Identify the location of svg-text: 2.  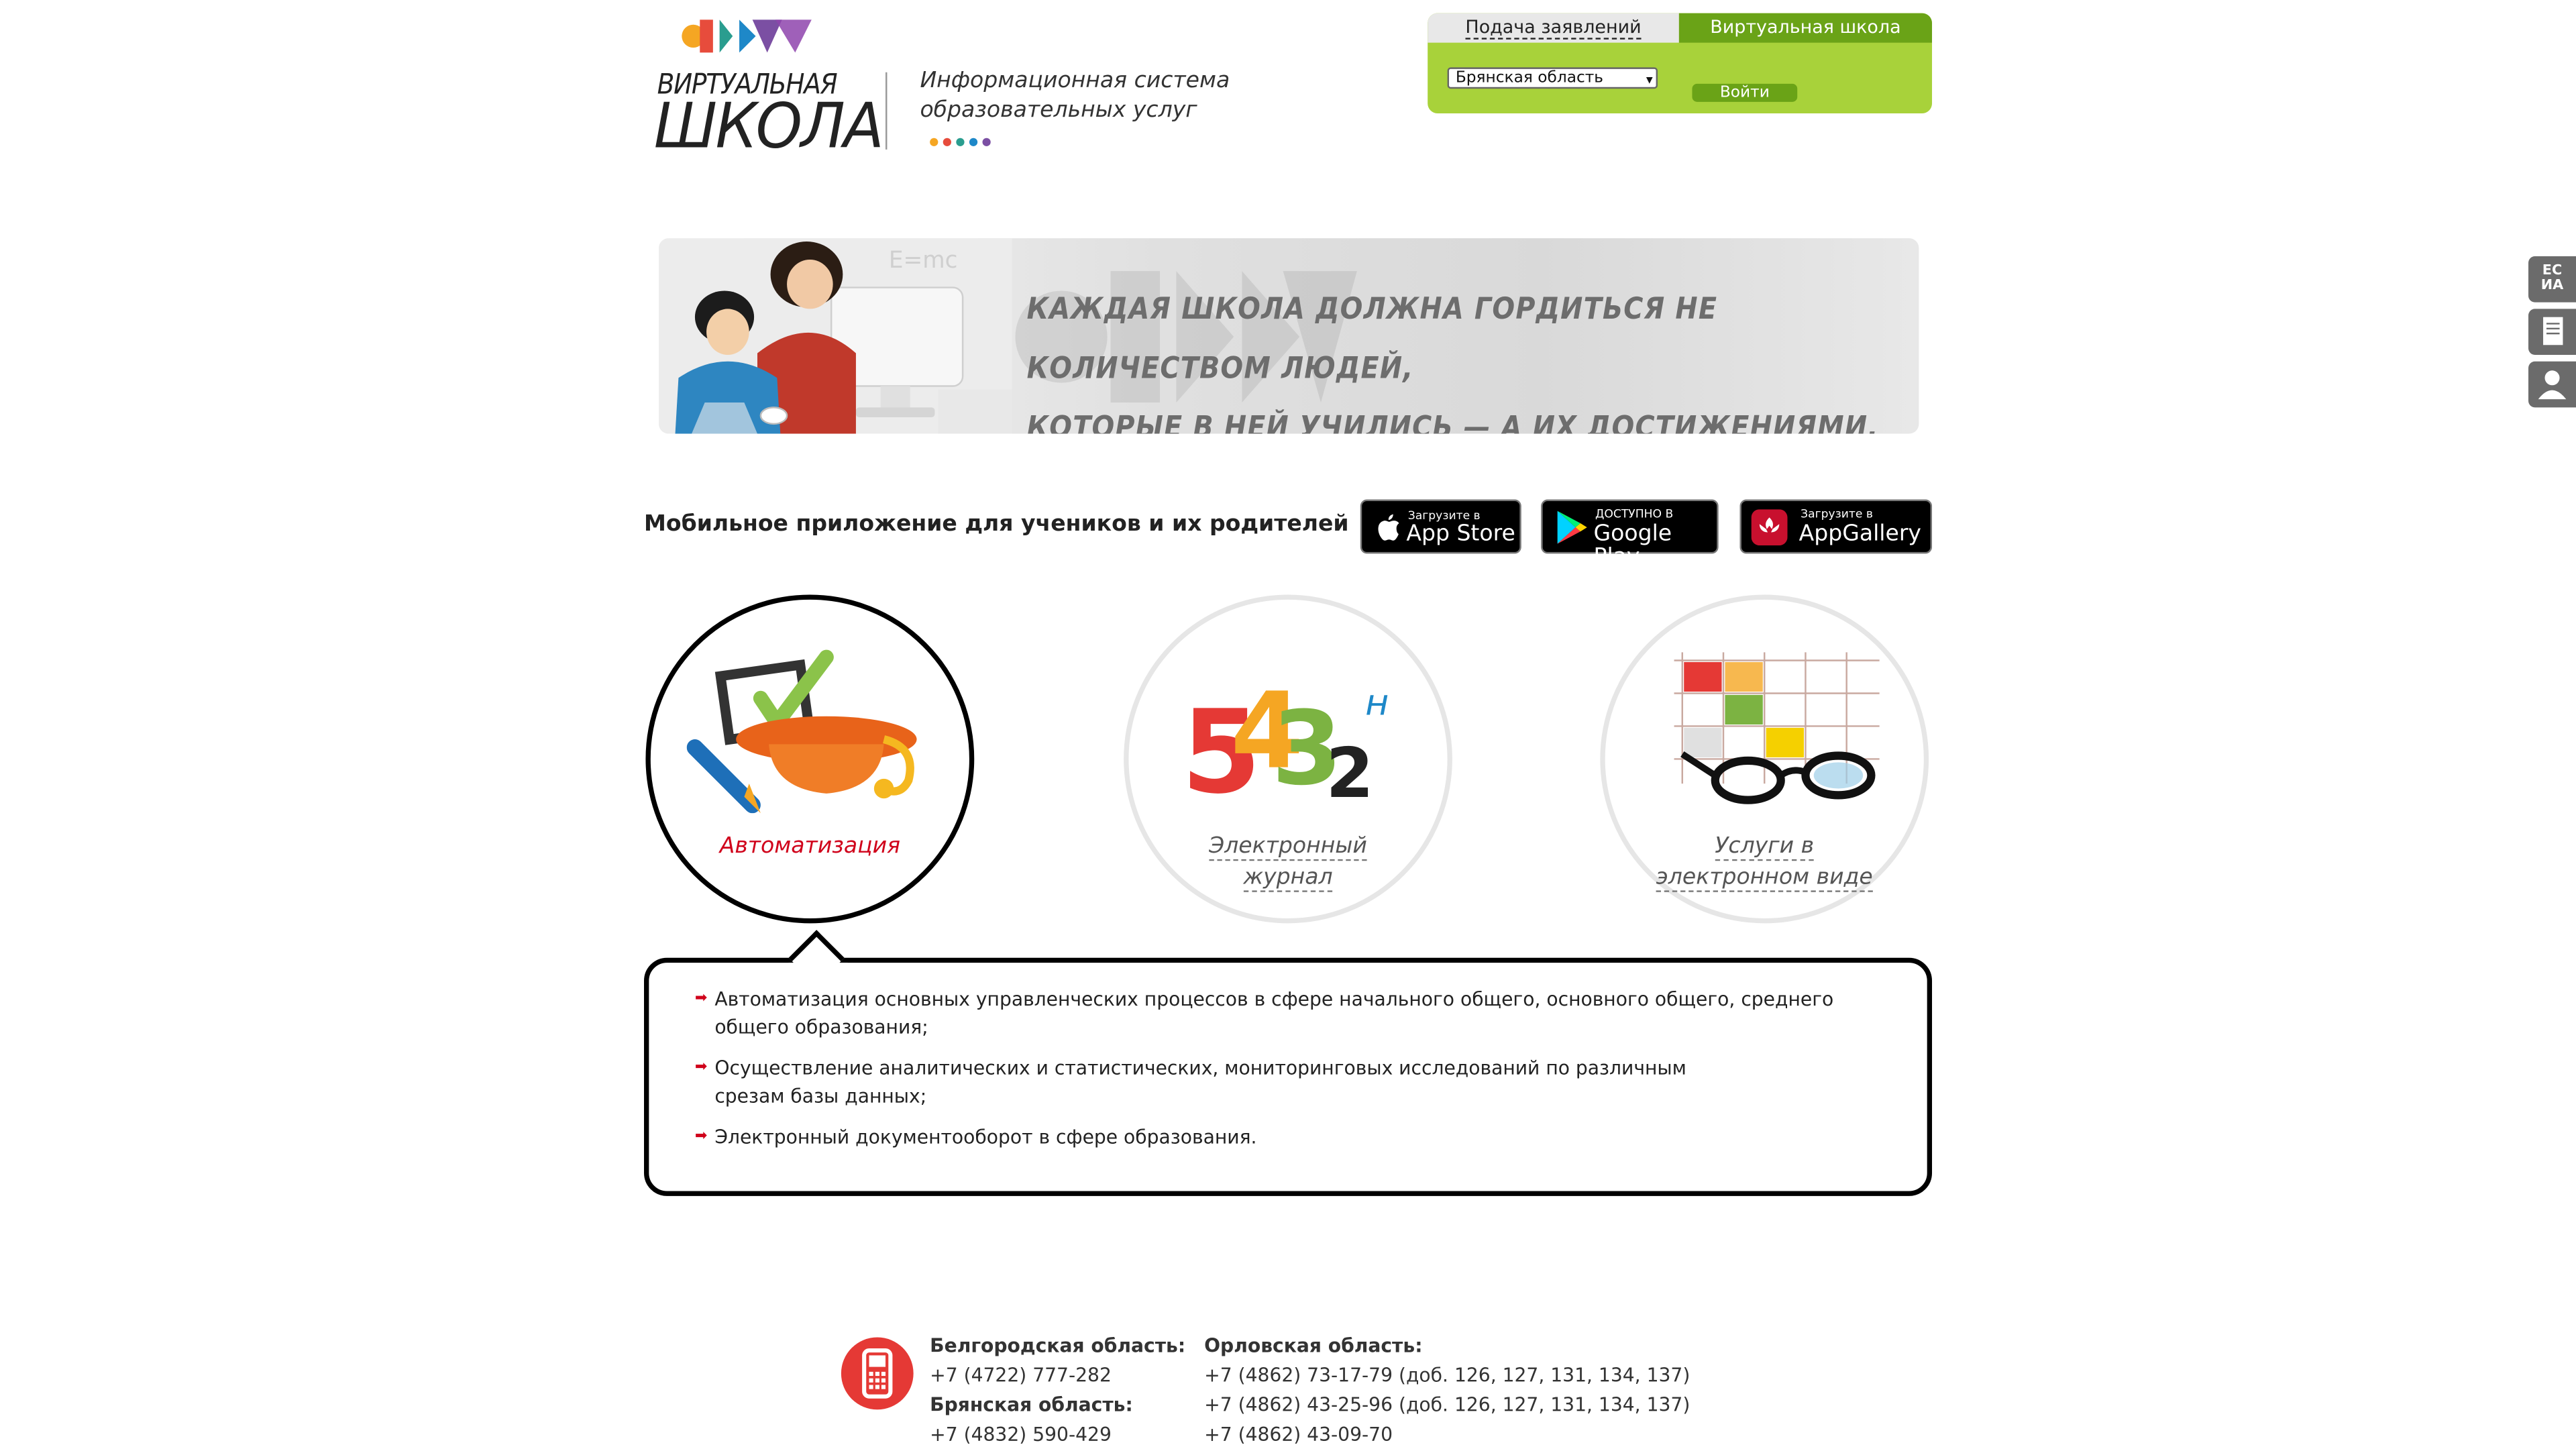
(1350, 771).